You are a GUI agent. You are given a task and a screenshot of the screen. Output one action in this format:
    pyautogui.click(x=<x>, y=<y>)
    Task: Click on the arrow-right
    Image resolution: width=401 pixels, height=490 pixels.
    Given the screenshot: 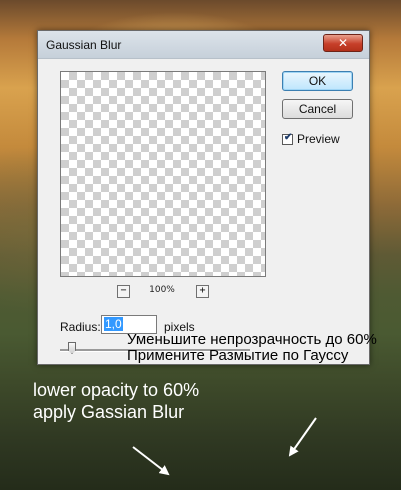 What is the action you would take?
    pyautogui.click(x=302, y=437)
    